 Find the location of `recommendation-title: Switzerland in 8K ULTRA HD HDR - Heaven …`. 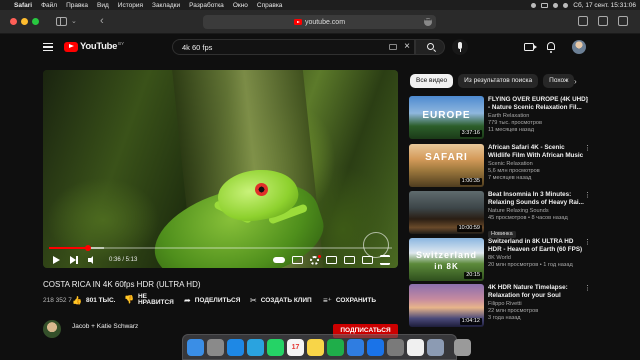

recommendation-title: Switzerland in 8K ULTRA HD HDR - Heaven … is located at coordinates (538, 246).